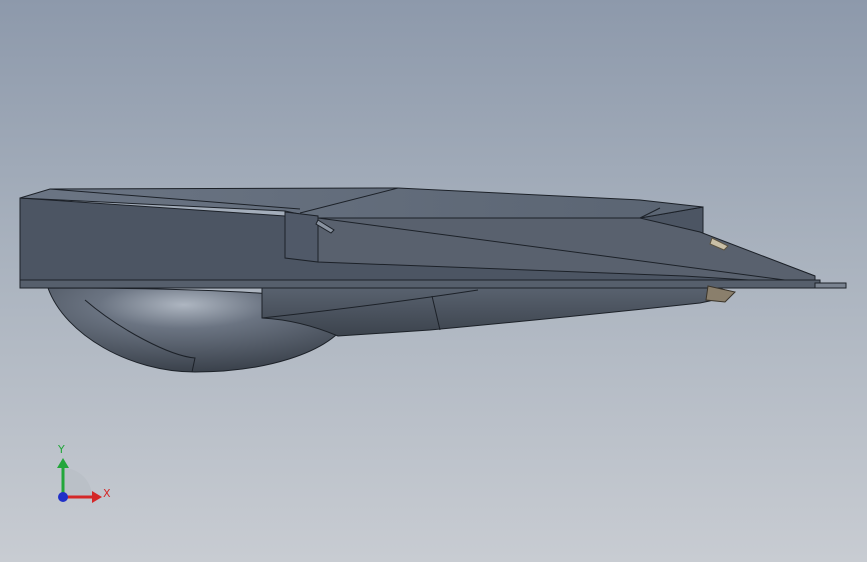 This screenshot has height=562, width=867. I want to click on bottom-flange, so click(420, 284).